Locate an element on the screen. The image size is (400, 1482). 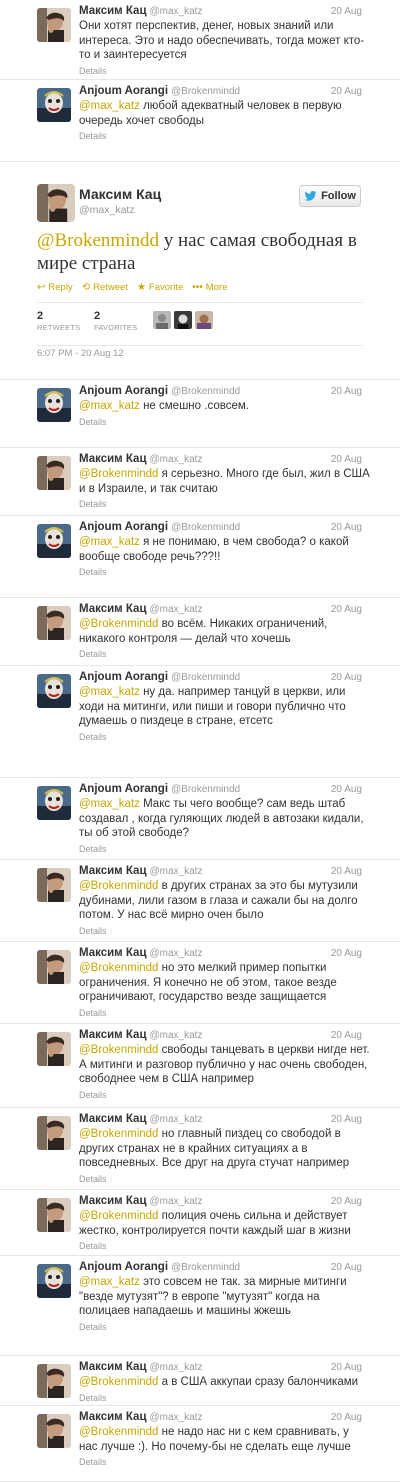
reply-button: ↩ Reply is located at coordinates (55, 287).